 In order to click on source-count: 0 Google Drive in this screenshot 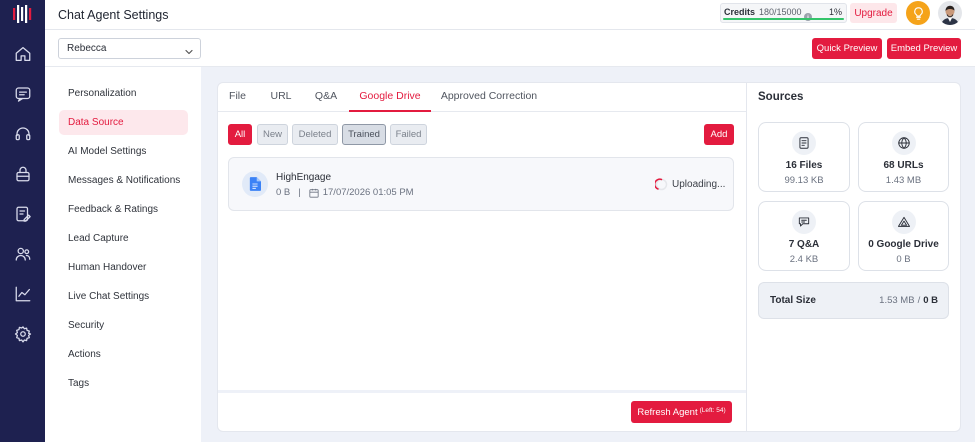, I will do `click(903, 244)`.